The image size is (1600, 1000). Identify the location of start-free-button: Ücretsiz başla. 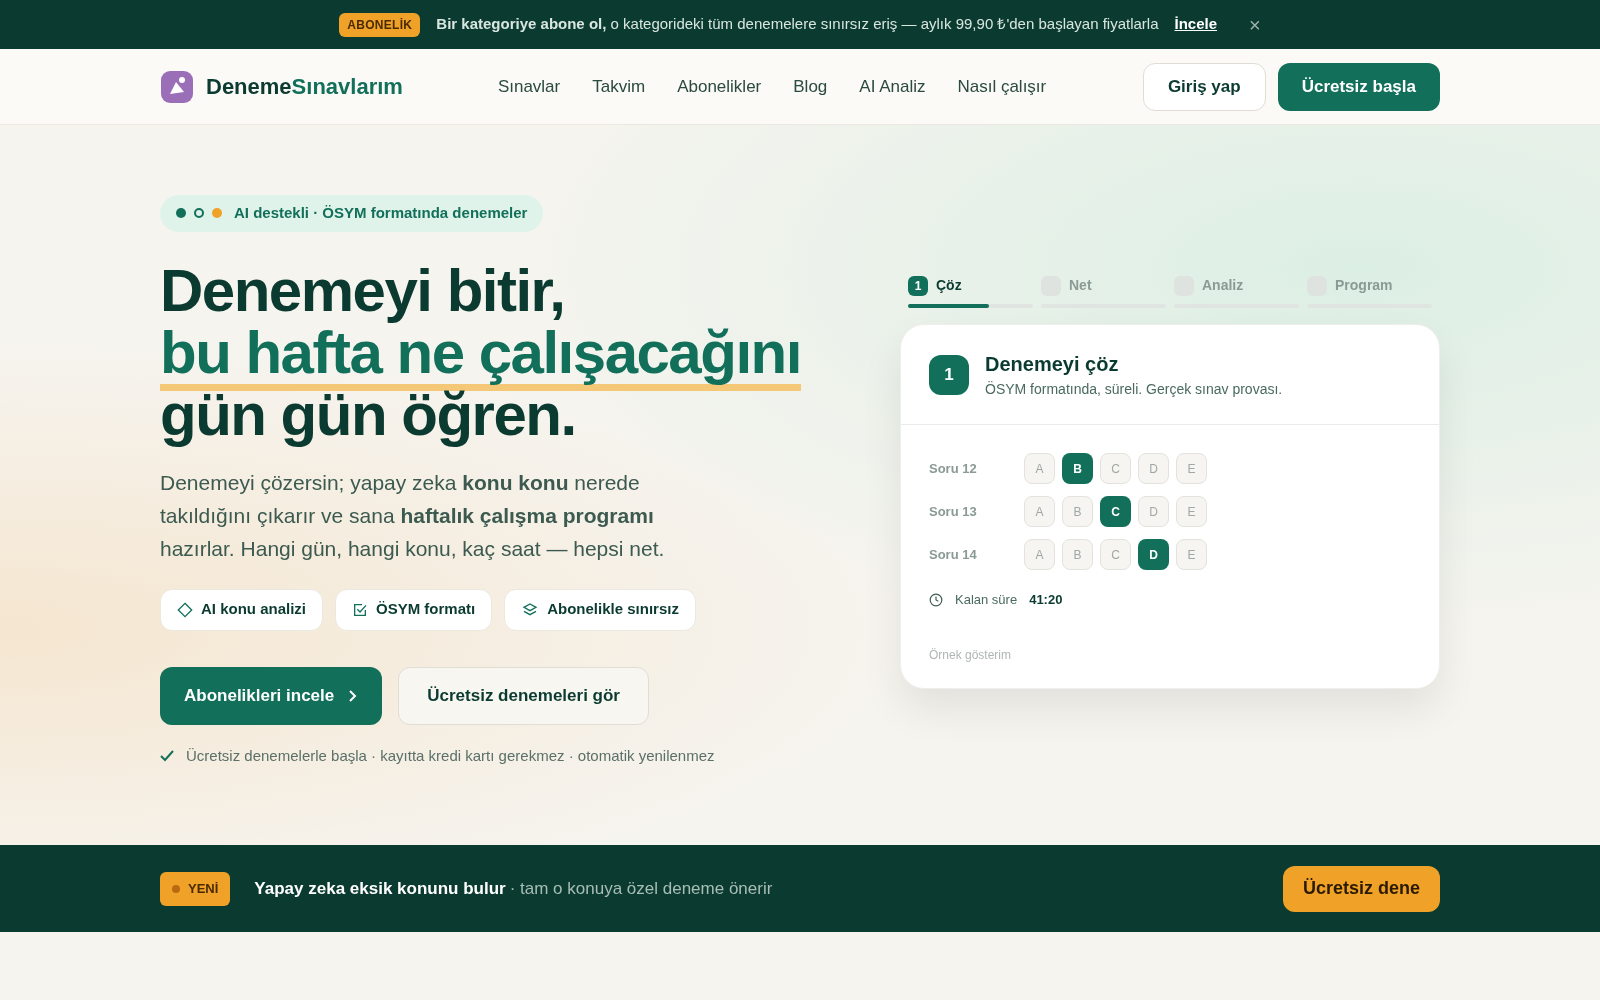
(1358, 86).